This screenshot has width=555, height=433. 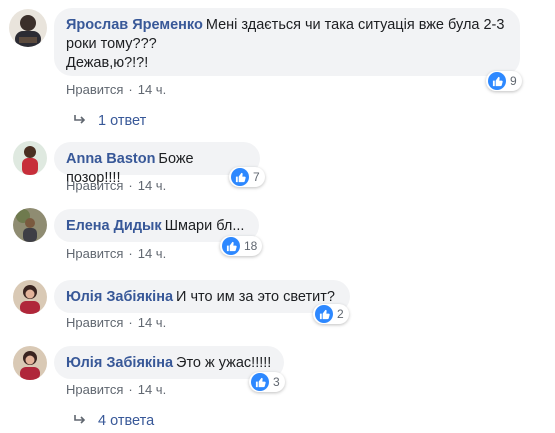 What do you see at coordinates (256, 177) in the screenshot?
I see `reaction-count: 7` at bounding box center [256, 177].